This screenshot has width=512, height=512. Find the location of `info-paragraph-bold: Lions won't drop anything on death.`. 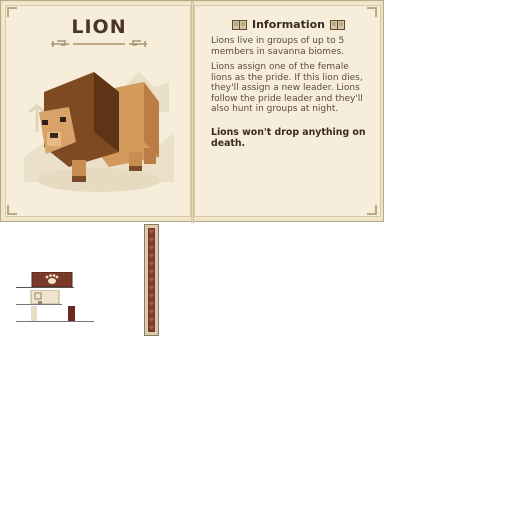

info-paragraph-bold: Lions won't drop anything on death. is located at coordinates (288, 138).